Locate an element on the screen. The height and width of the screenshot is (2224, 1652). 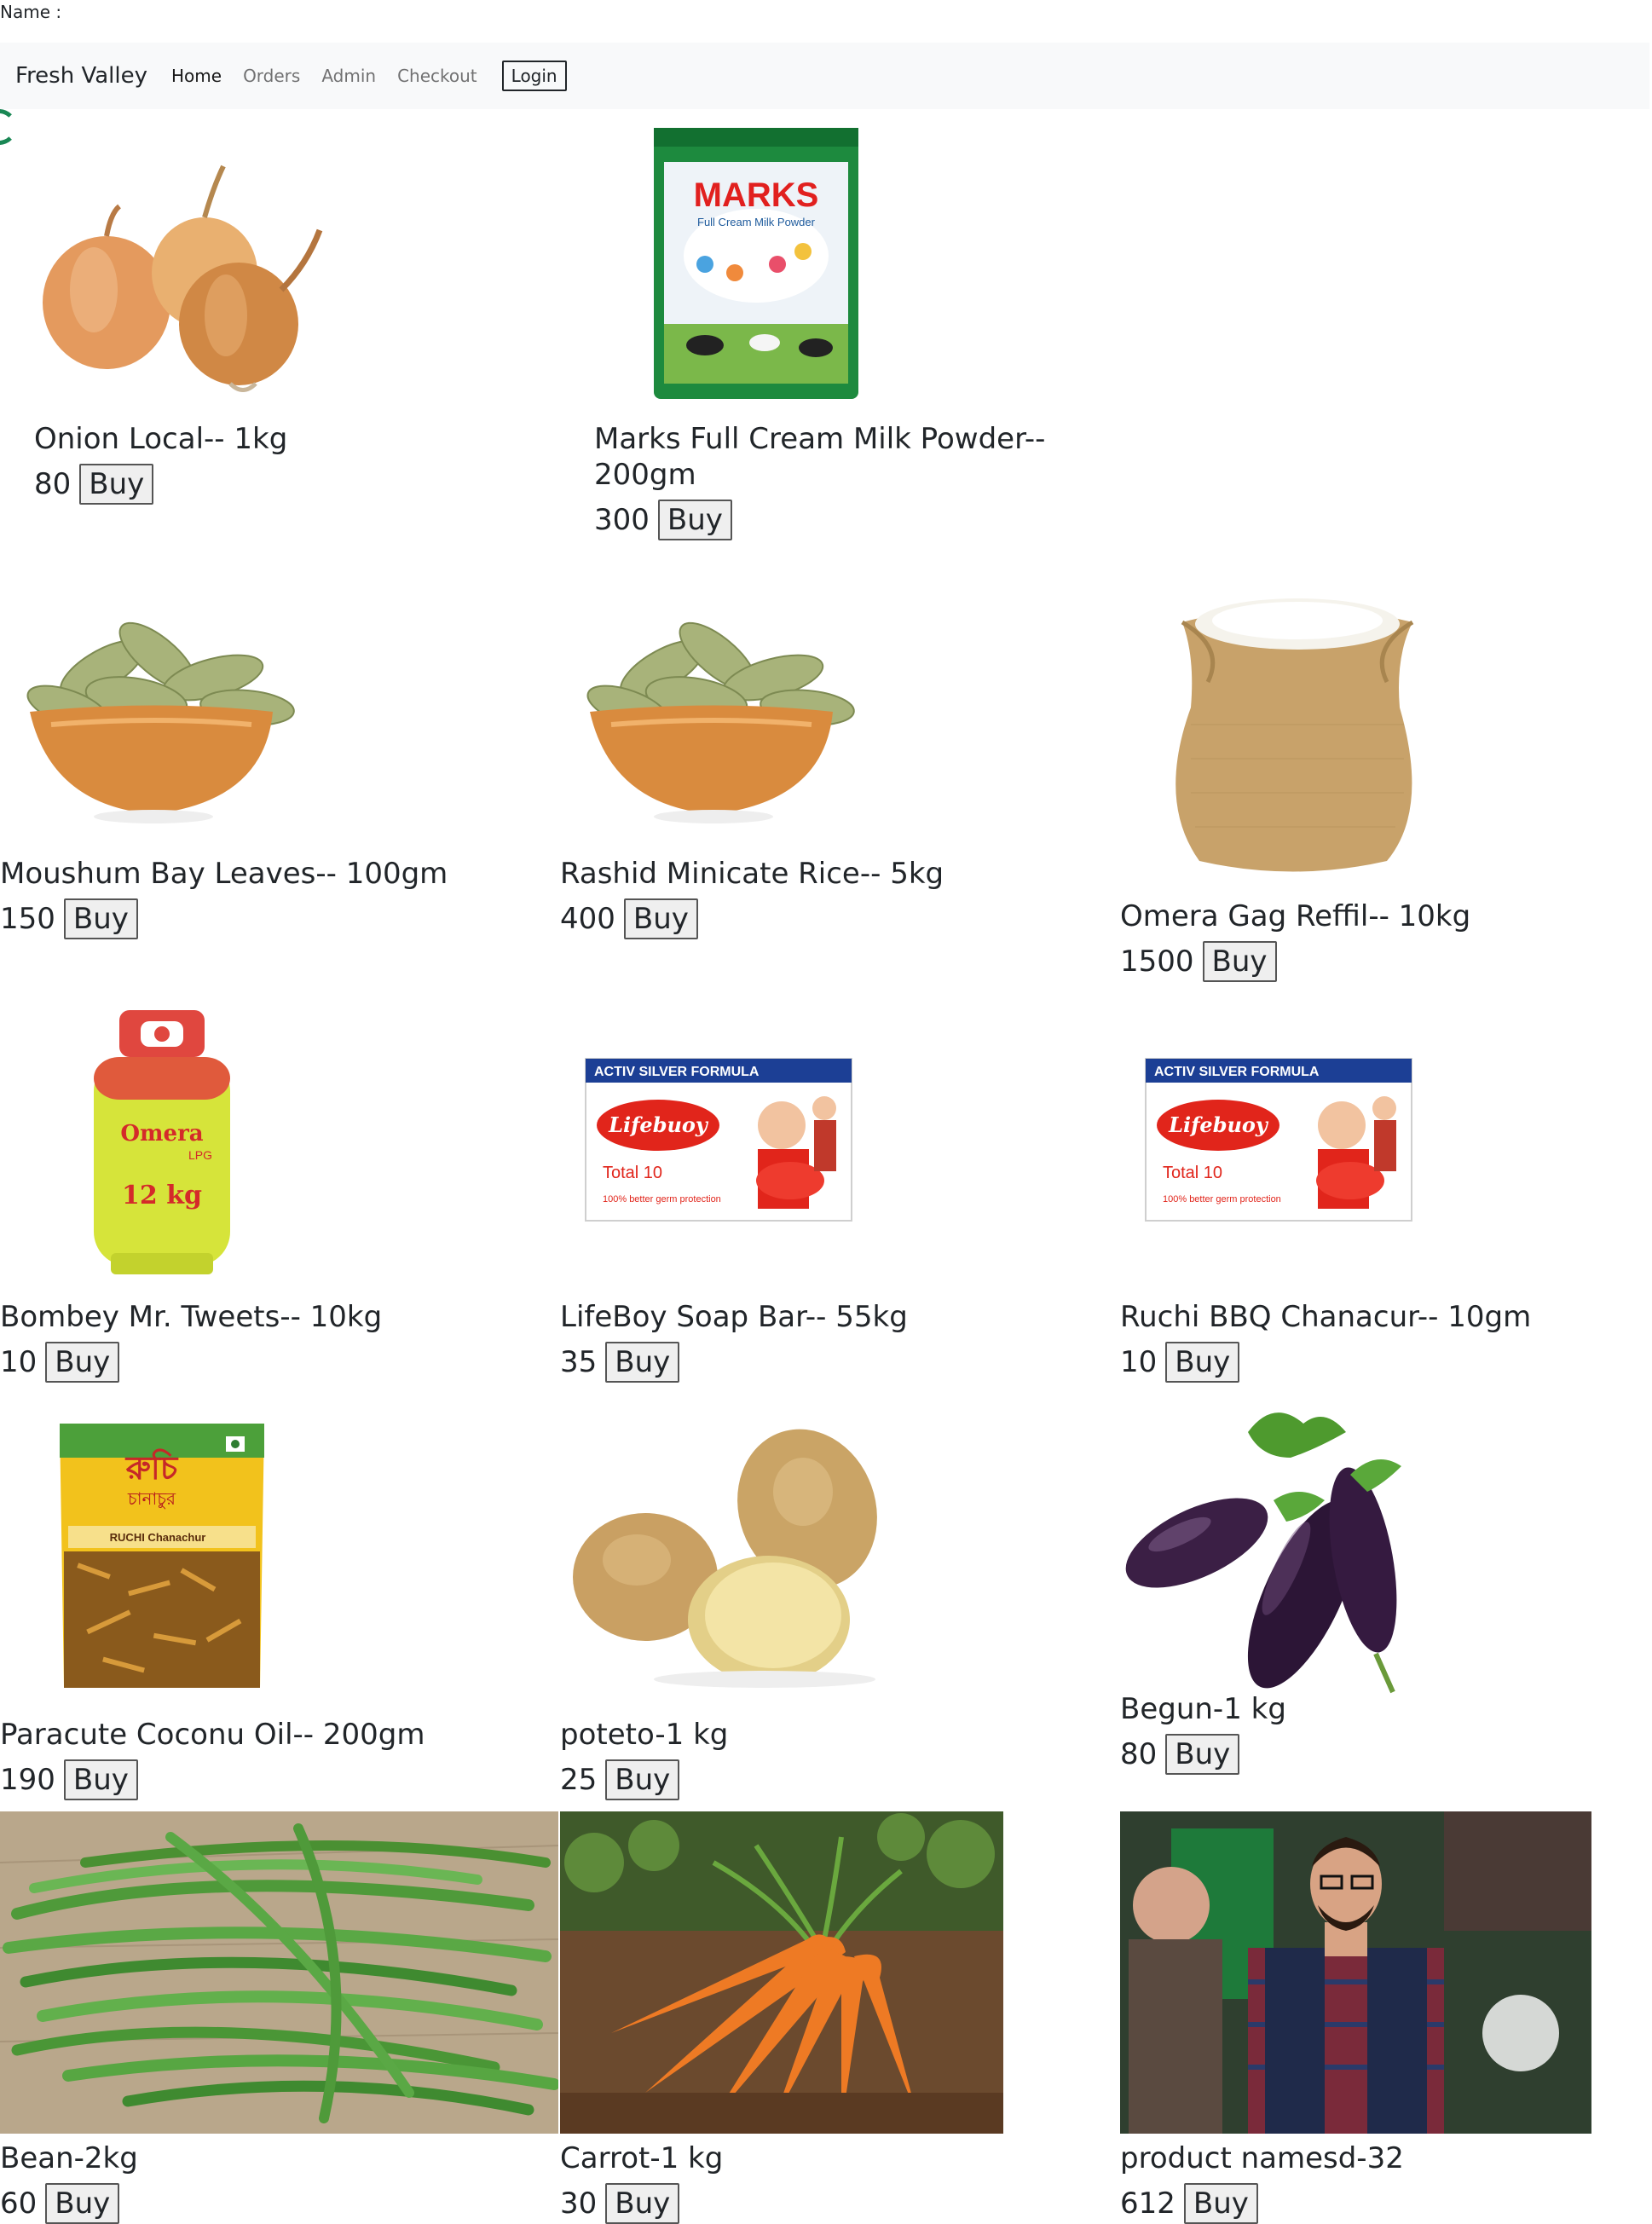
product-title: Onion Local-- 1kg is located at coordinates (161, 439).